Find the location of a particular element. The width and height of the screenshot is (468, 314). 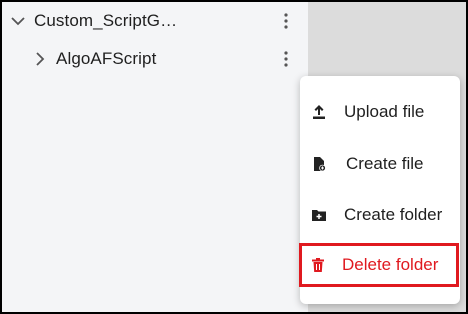

folder-add-icon is located at coordinates (319, 215).